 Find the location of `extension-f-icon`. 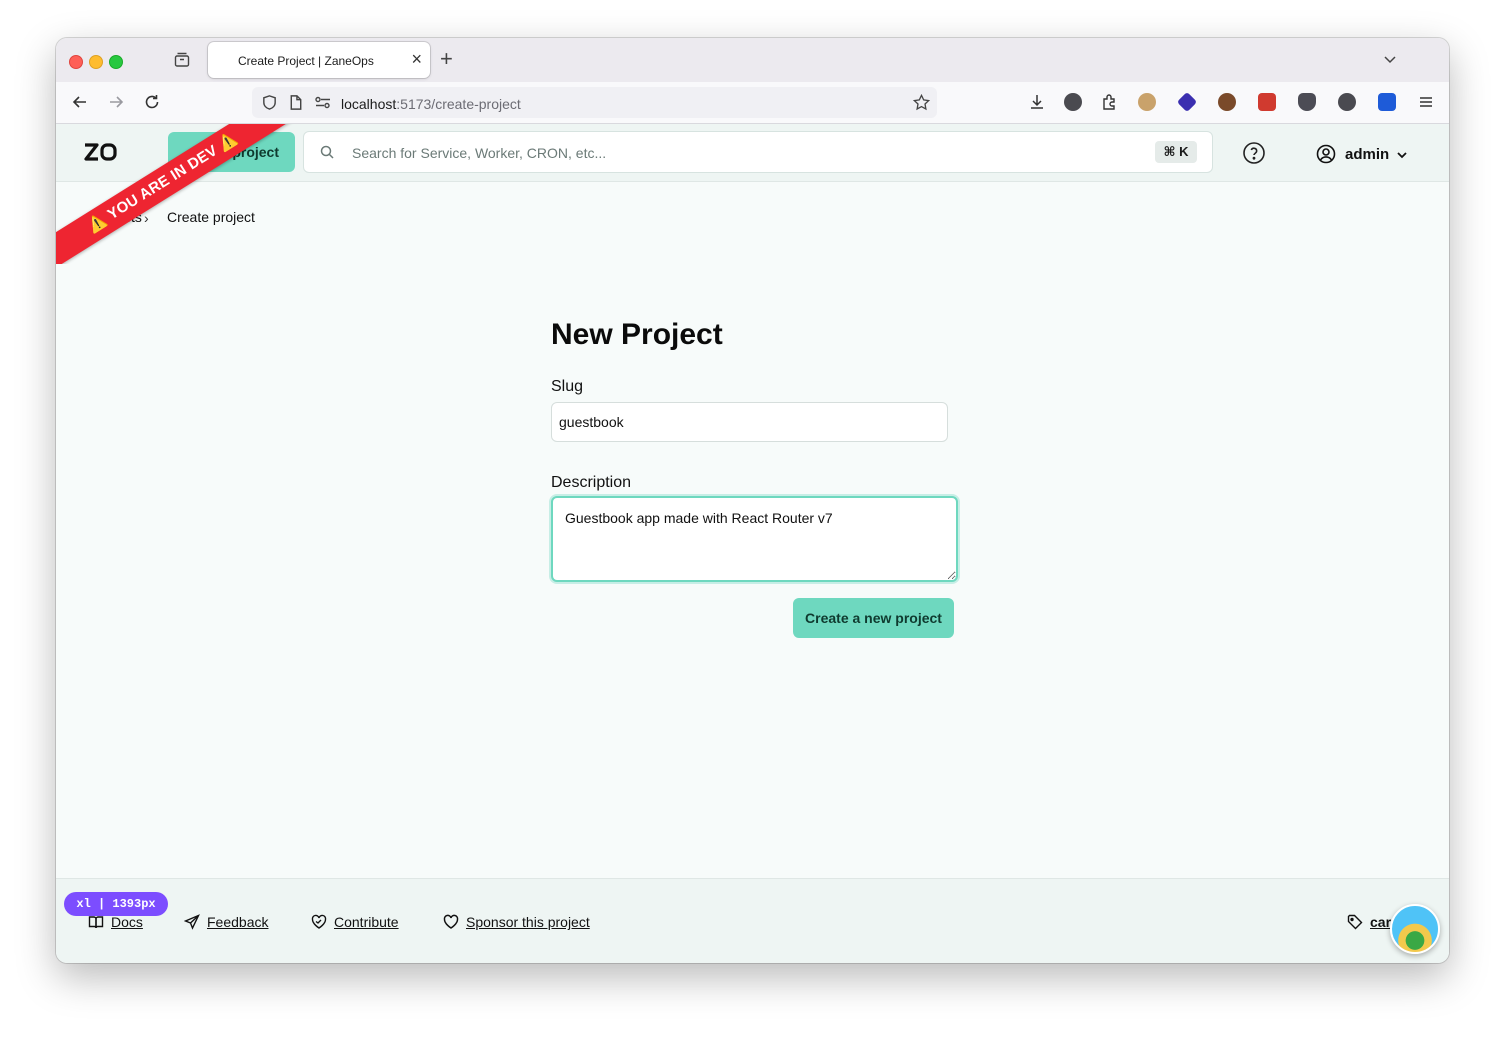

extension-f-icon is located at coordinates (1073, 102).